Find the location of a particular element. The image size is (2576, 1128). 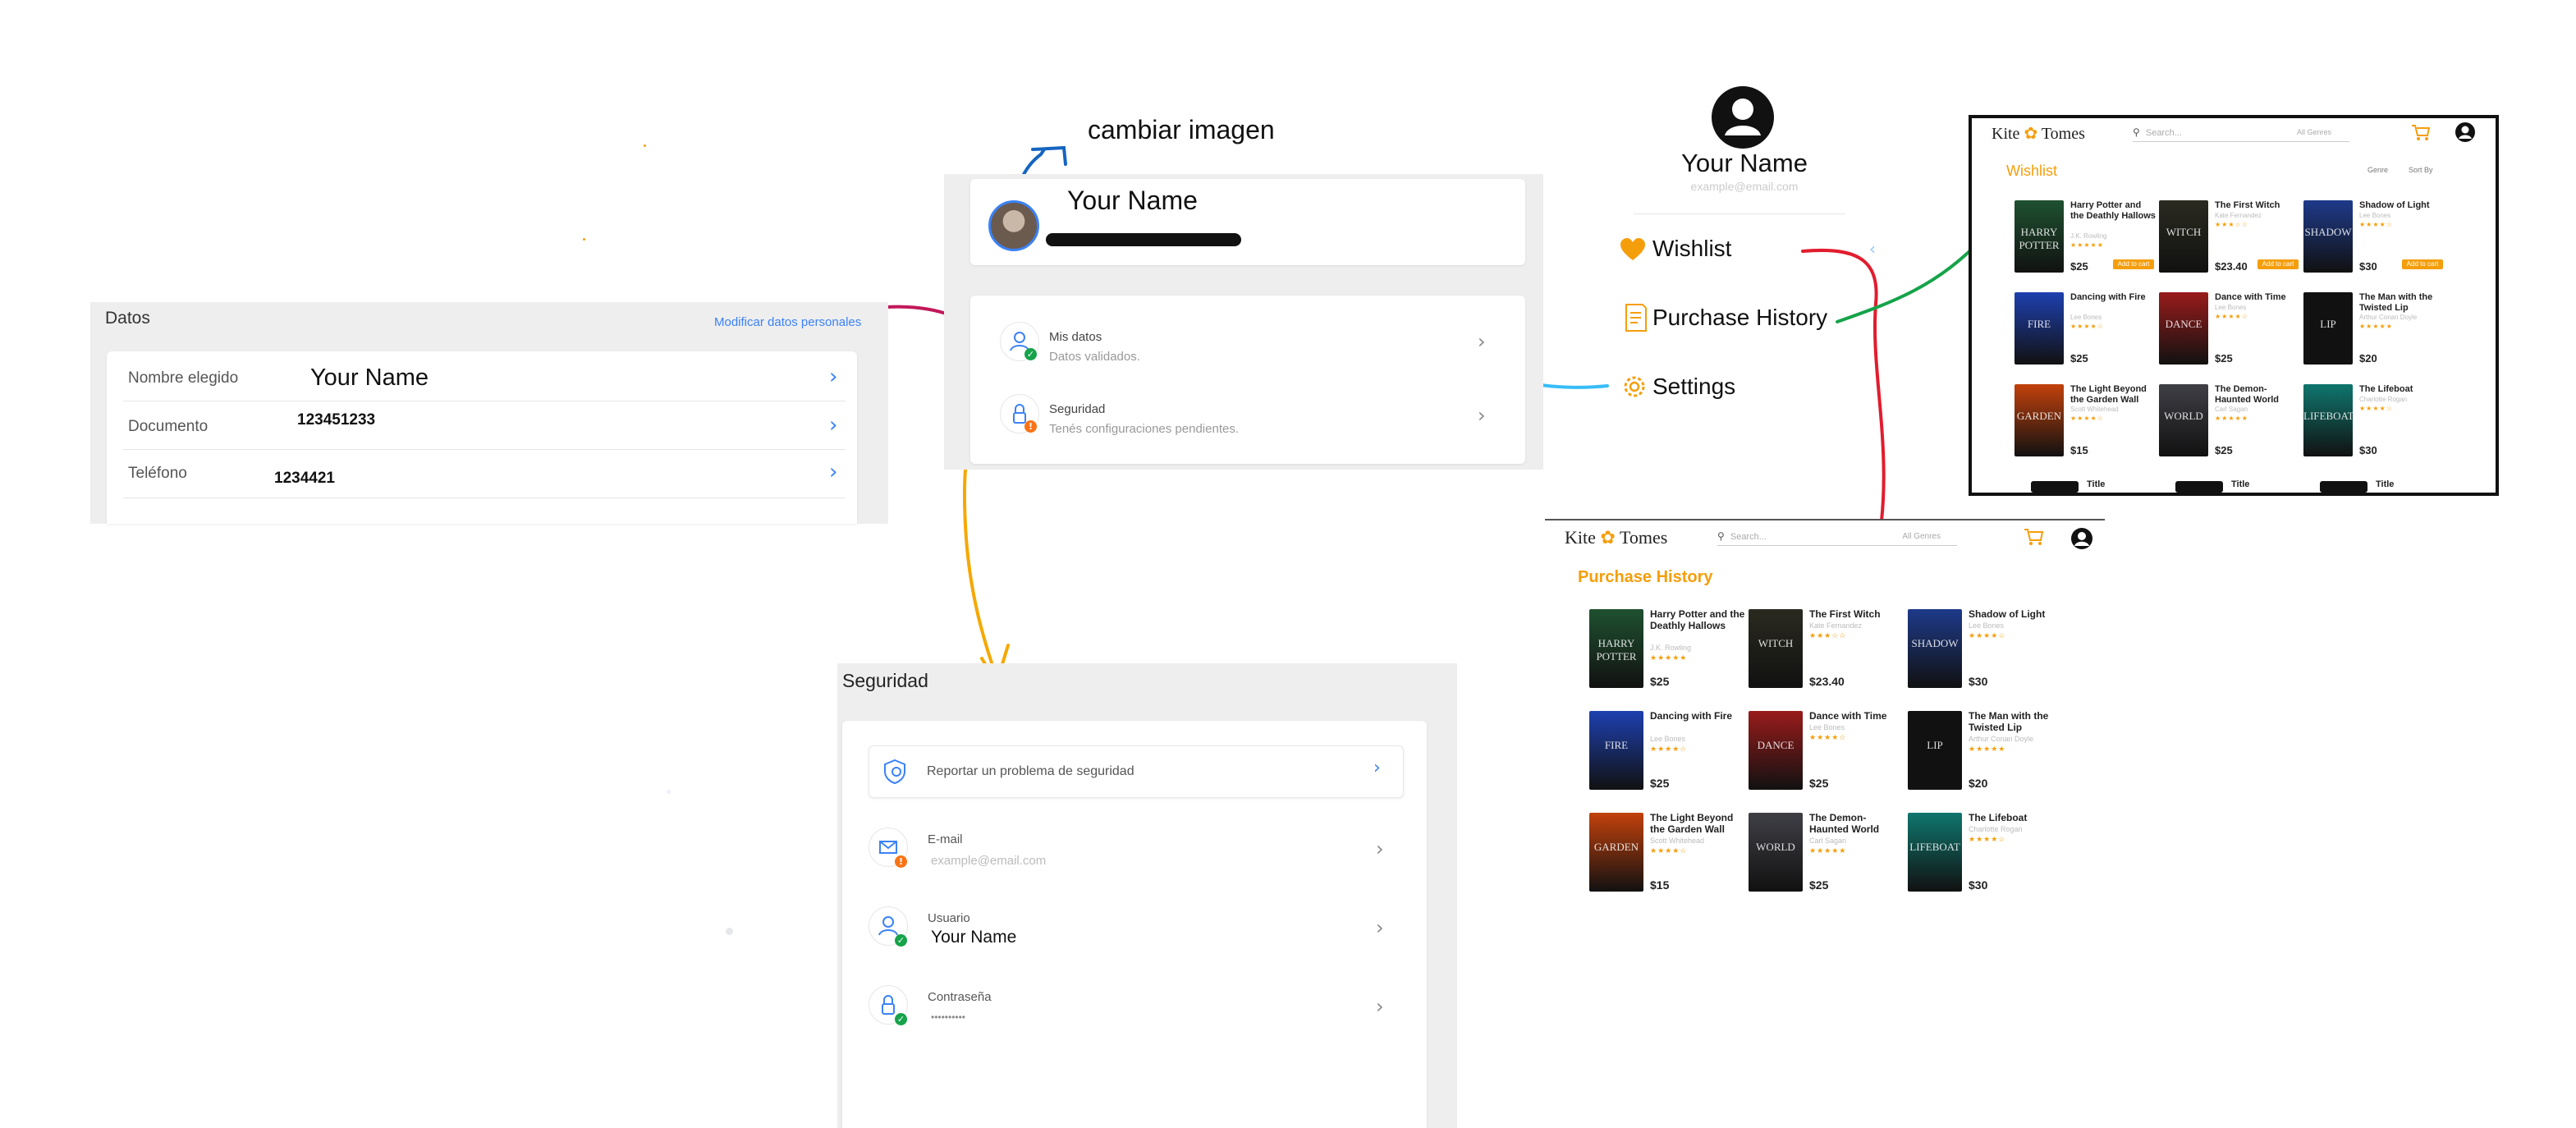

genre-filter: Genre is located at coordinates (2378, 170).